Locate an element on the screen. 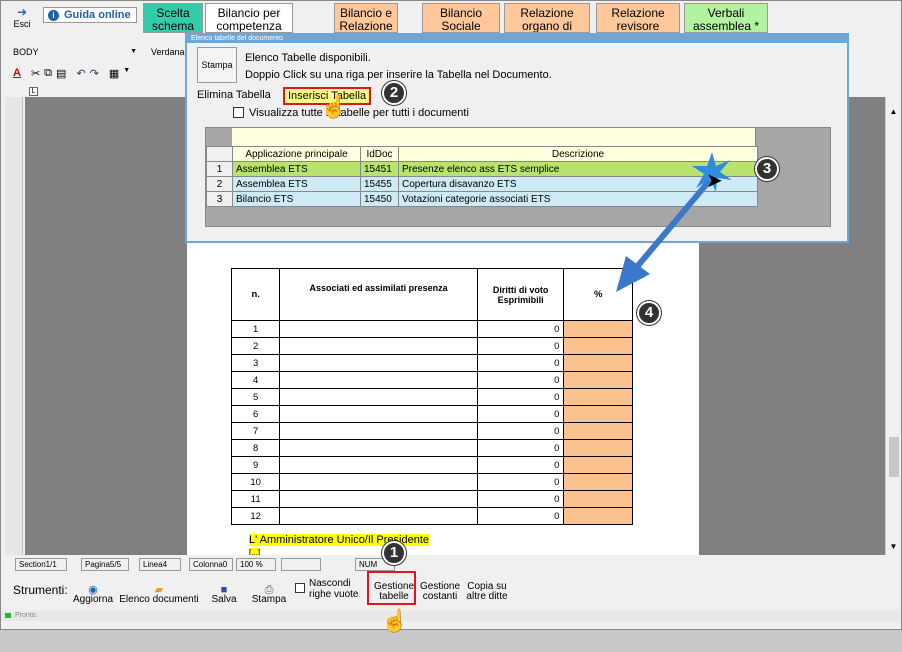 Image resolution: width=902 pixels, height=652 pixels. table-row: 70 is located at coordinates (431, 431).